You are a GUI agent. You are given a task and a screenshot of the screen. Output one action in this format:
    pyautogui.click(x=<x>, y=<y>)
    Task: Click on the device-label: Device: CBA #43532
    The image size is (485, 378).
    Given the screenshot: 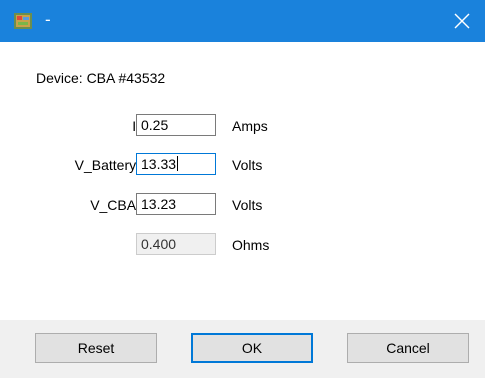 What is the action you would take?
    pyautogui.click(x=101, y=78)
    